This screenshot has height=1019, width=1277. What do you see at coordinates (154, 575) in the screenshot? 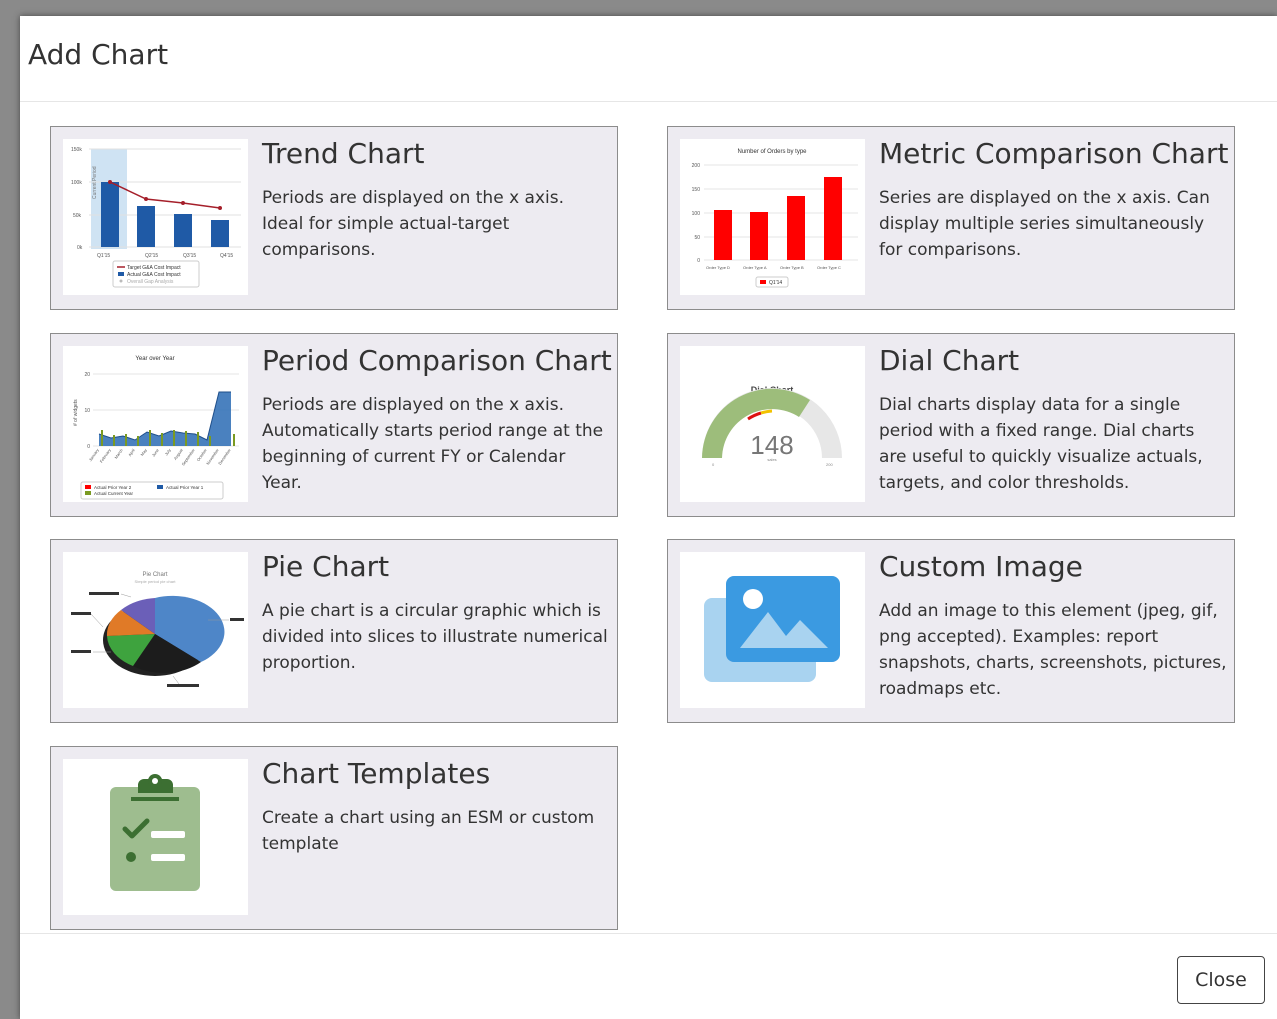
I see `pie-thumb-title: Pie Chart` at bounding box center [154, 575].